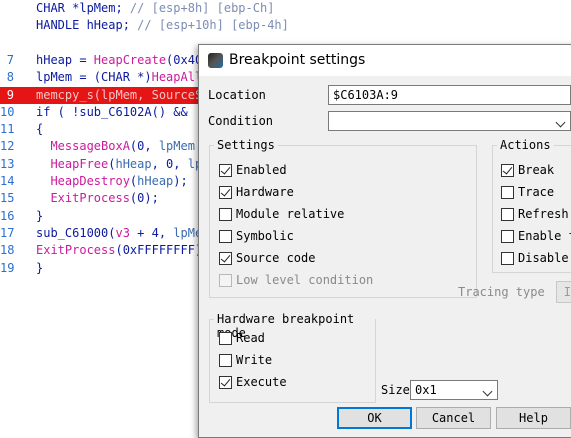 The width and height of the screenshot is (571, 438). I want to click on code-token: () && !, so click(177, 111).